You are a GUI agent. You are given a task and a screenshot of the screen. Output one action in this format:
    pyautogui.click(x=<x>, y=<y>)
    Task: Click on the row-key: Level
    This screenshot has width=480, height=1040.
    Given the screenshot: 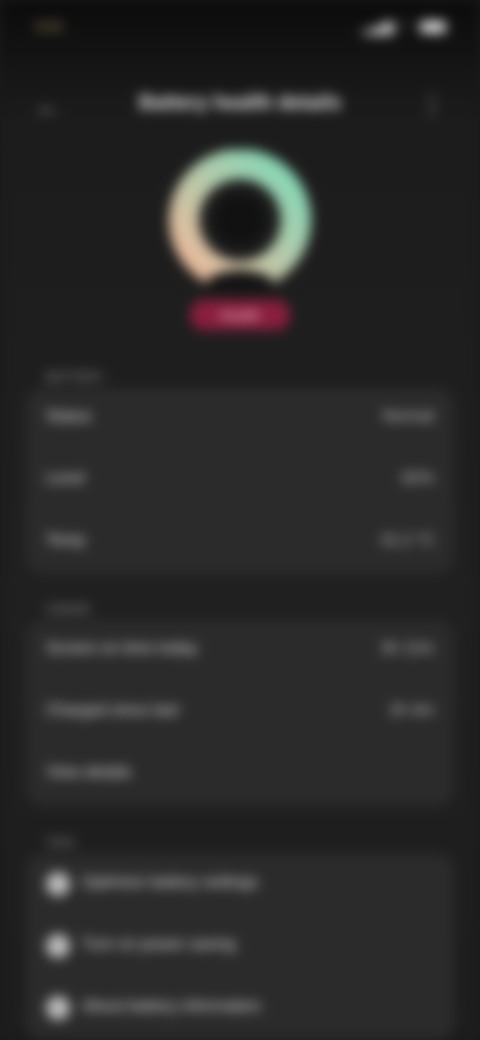 What is the action you would take?
    pyautogui.click(x=65, y=478)
    